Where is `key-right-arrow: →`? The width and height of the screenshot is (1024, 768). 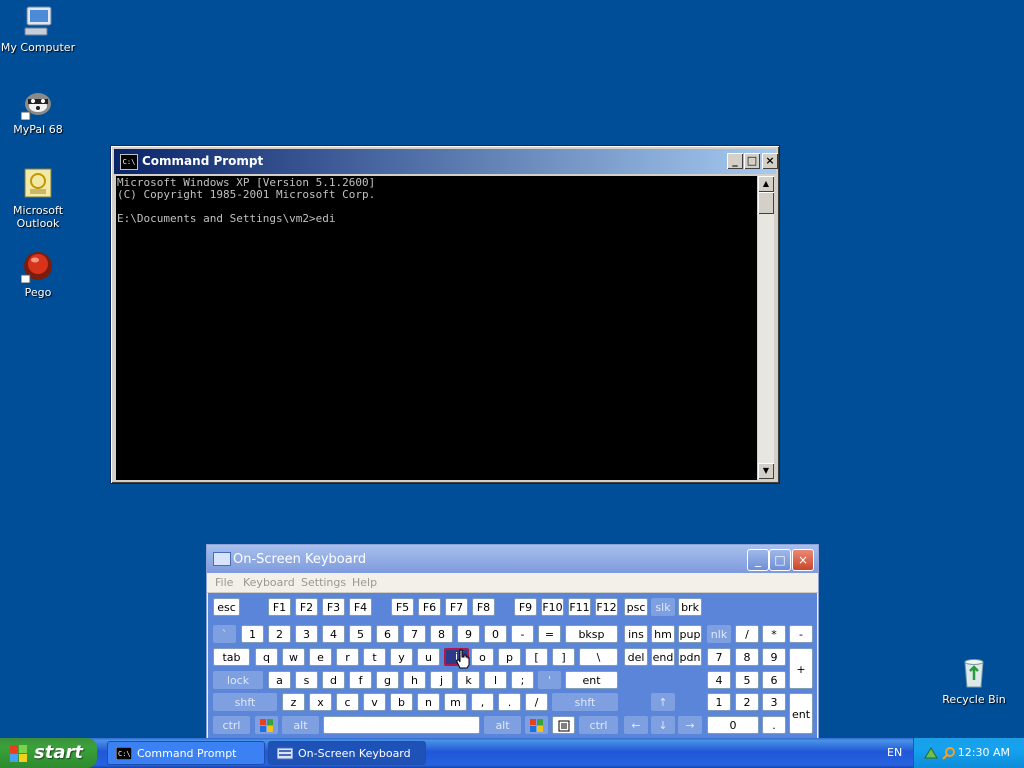
key-right-arrow: → is located at coordinates (690, 725).